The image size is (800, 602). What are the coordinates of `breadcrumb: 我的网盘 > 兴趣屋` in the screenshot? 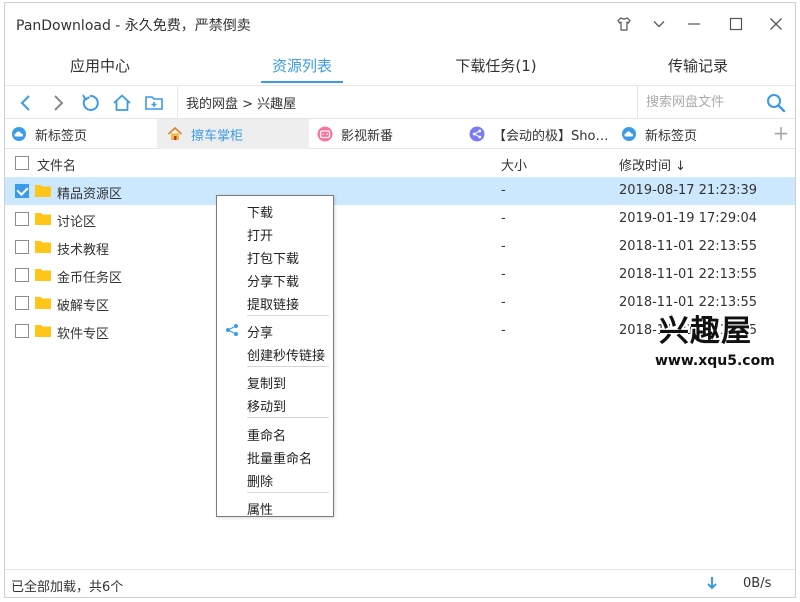 It's located at (407, 102).